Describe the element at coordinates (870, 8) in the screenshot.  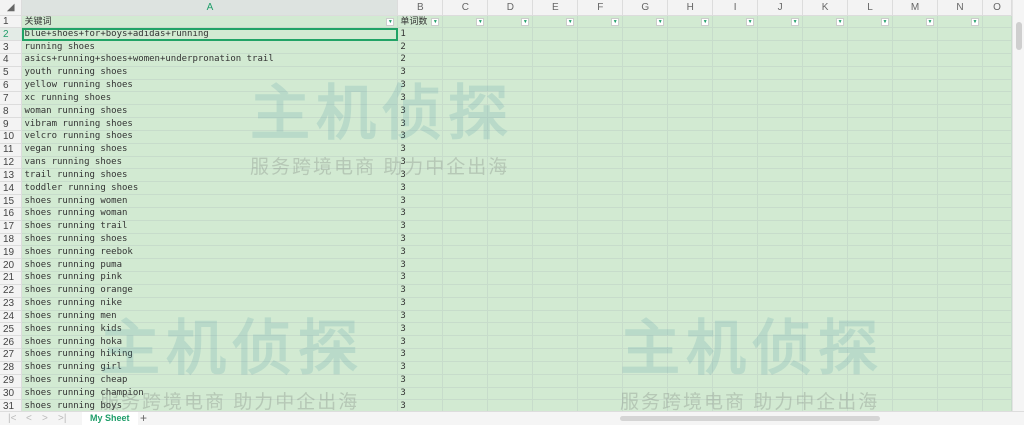
I see `column-header-L: L` at that location.